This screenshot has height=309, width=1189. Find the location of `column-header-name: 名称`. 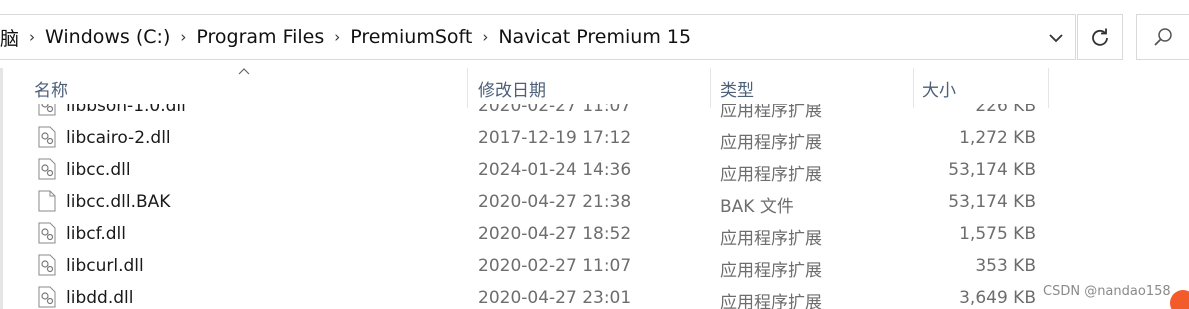

column-header-name: 名称 is located at coordinates (246, 88).